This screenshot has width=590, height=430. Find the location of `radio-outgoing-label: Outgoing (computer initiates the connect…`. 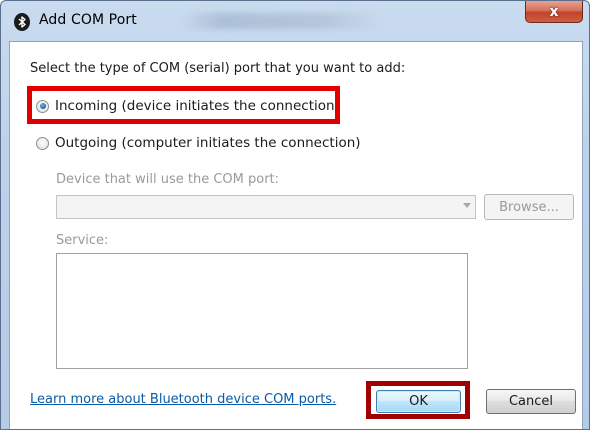

radio-outgoing-label: Outgoing (computer initiates the connect… is located at coordinates (208, 143).